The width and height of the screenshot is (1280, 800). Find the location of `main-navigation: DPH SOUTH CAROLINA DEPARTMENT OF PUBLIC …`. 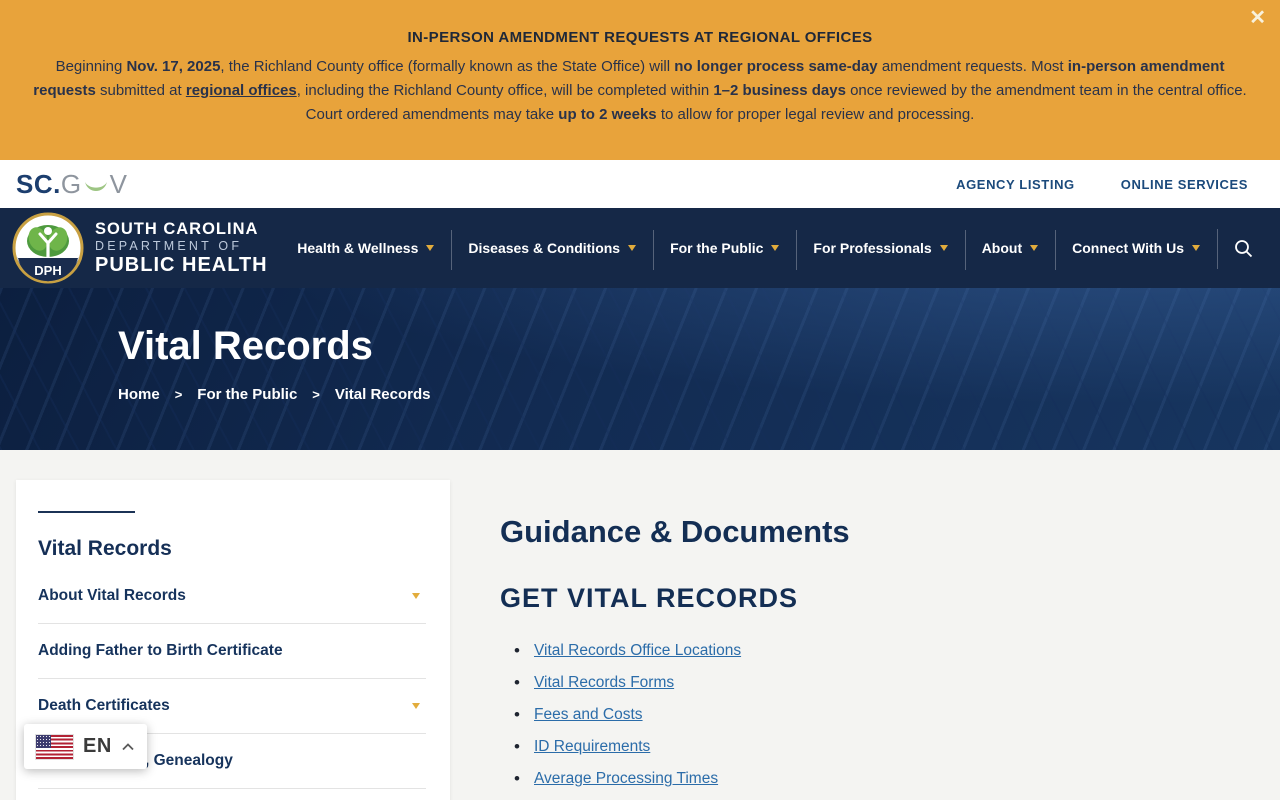

main-navigation: DPH SOUTH CAROLINA DEPARTMENT OF PUBLIC … is located at coordinates (640, 248).